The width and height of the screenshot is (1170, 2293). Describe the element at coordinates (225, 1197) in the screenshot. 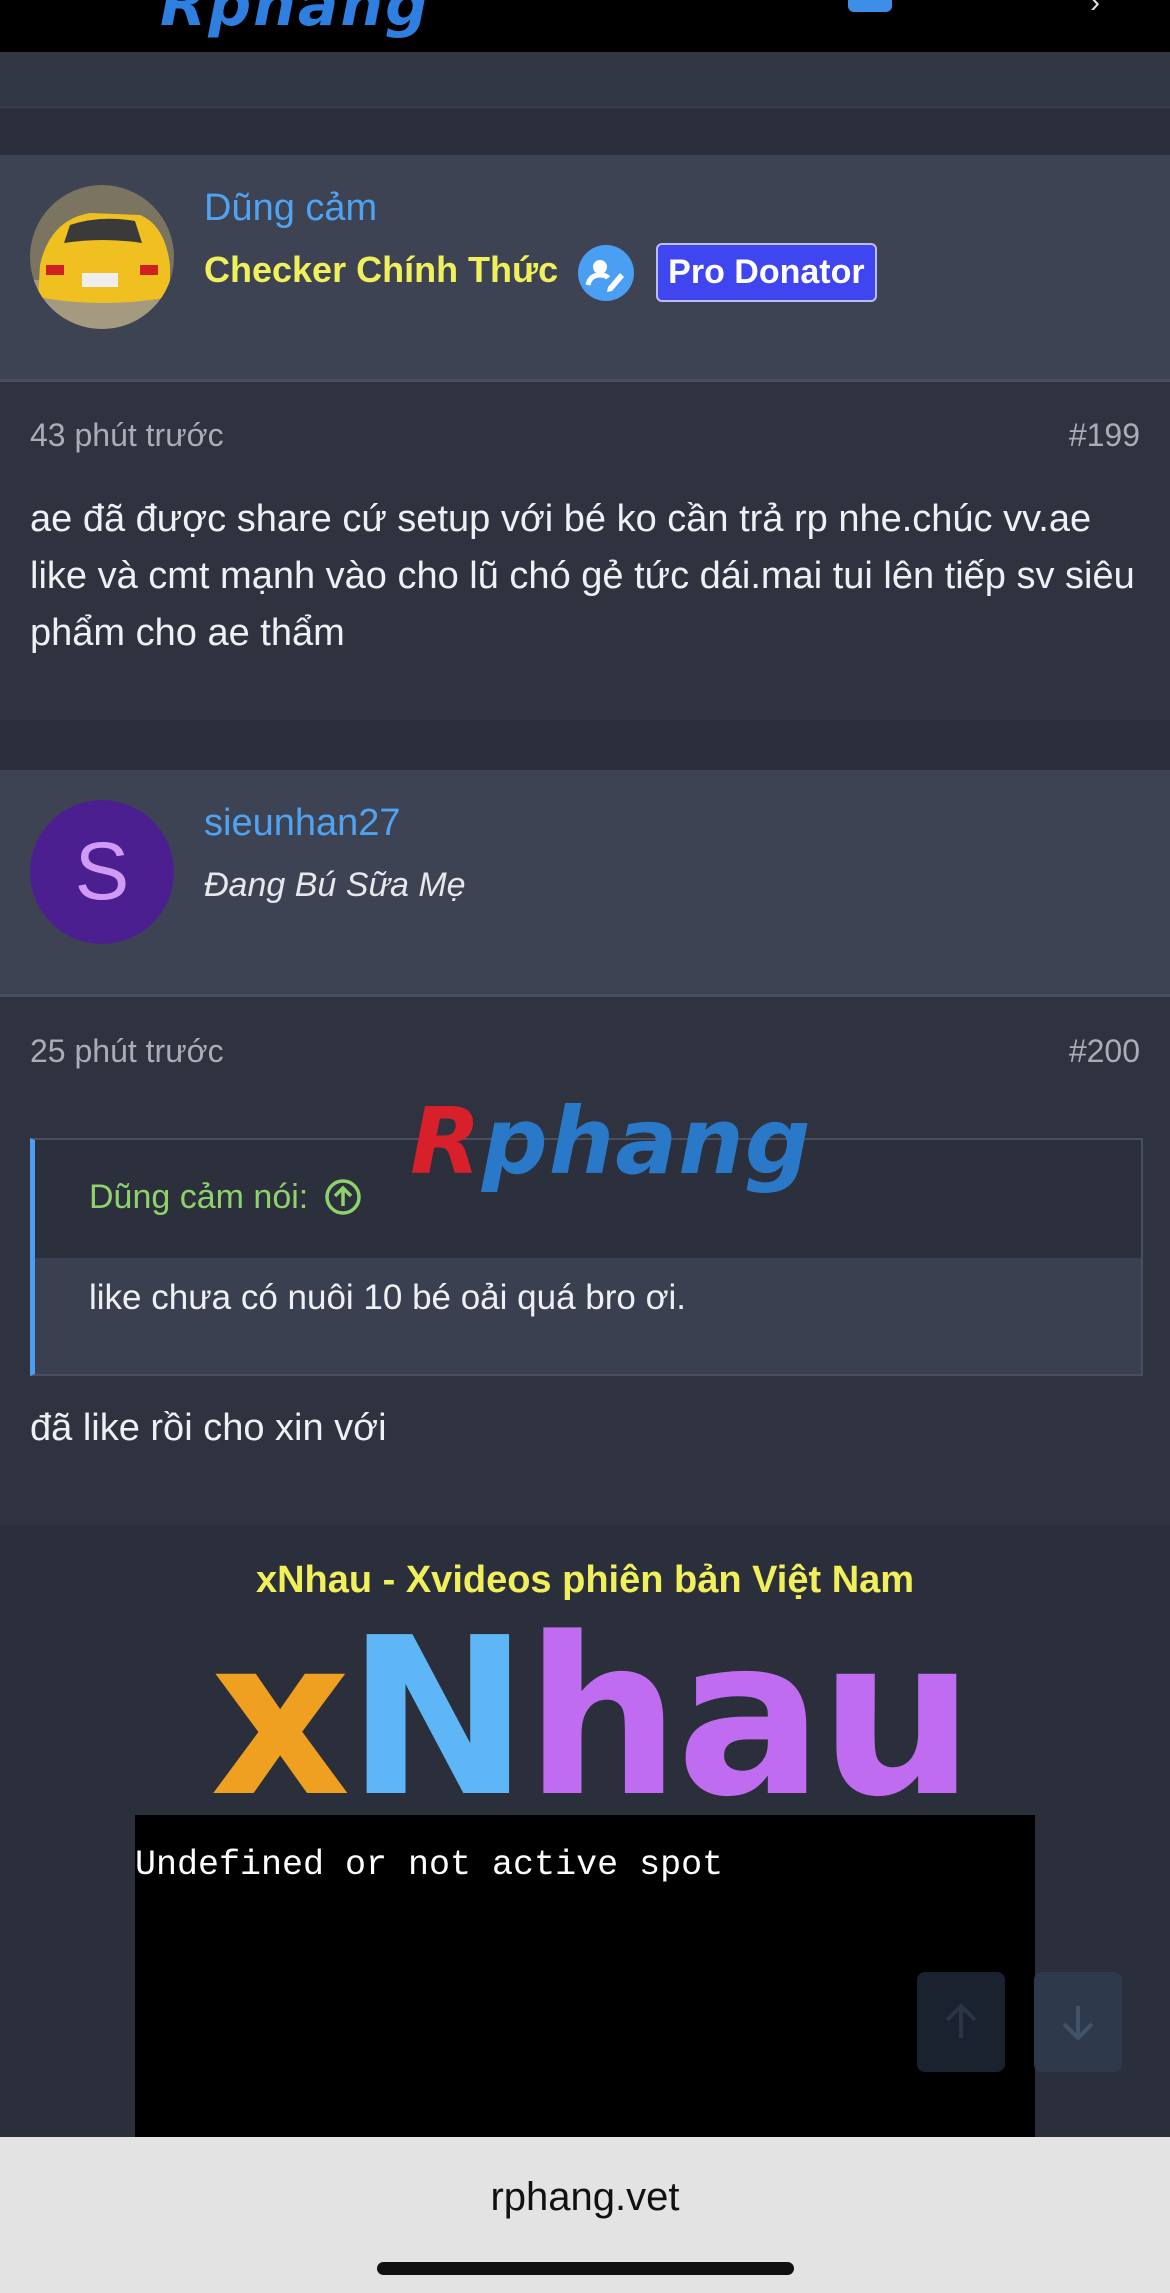

I see `quote-author-link: Dũng cảm nói:` at that location.